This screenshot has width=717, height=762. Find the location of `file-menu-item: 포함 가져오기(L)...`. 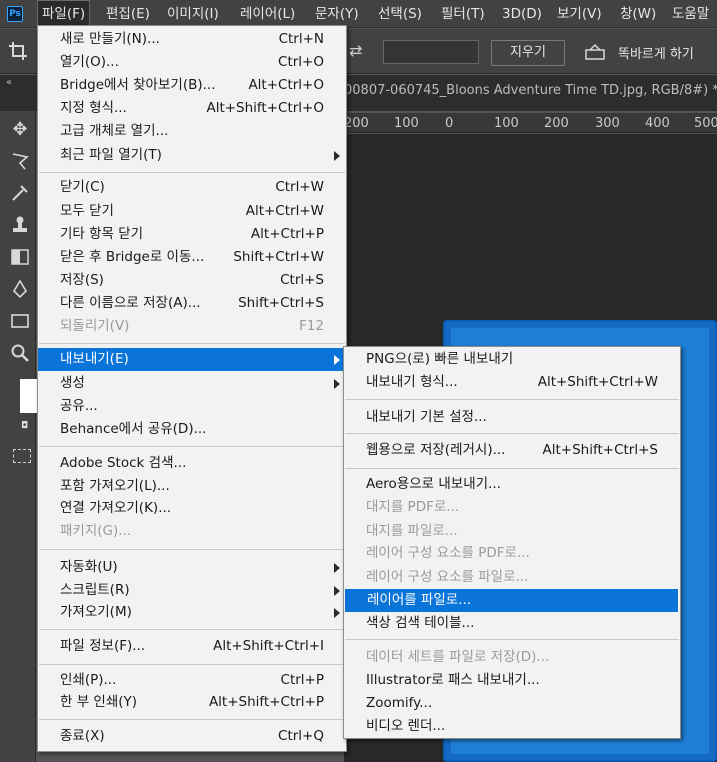

file-menu-item: 포함 가져오기(L)... is located at coordinates (192, 486).